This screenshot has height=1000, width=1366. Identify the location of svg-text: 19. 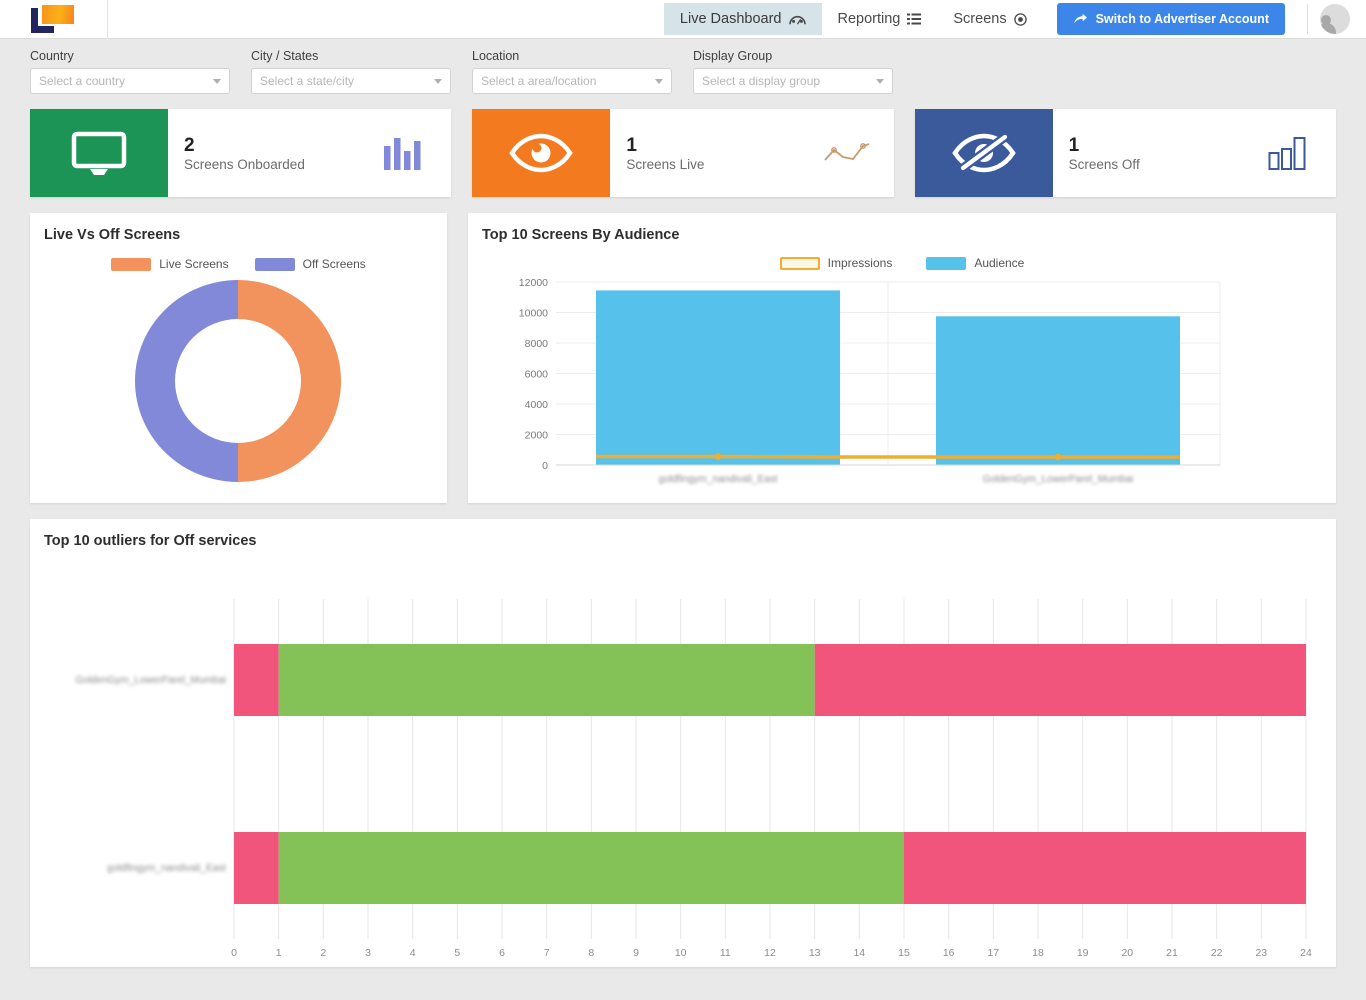
(1083, 953).